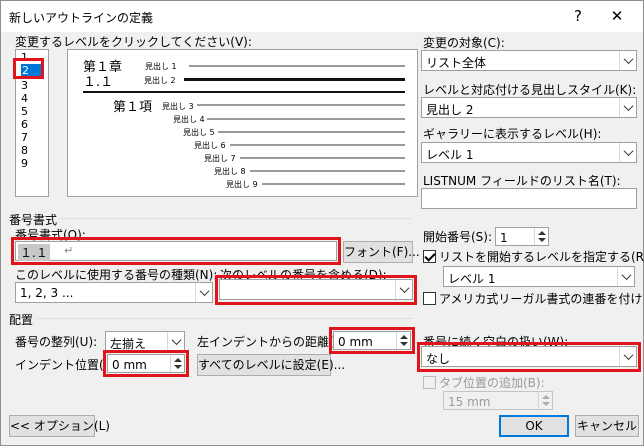 This screenshot has height=446, width=644. Describe the element at coordinates (24, 85) in the screenshot. I see `level-item: 3` at that location.